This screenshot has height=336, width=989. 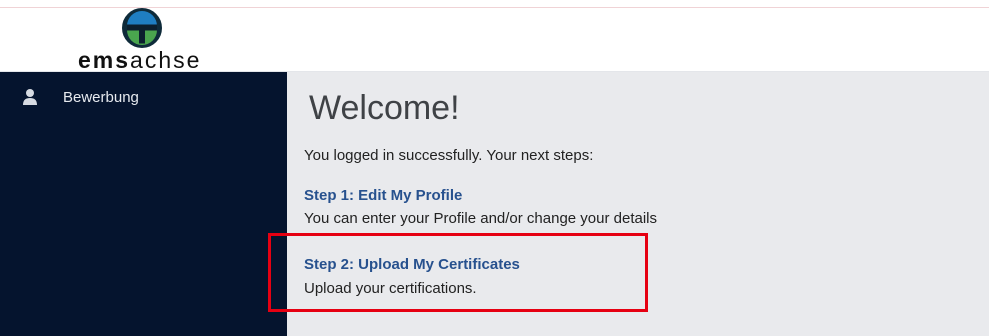 What do you see at coordinates (166, 60) in the screenshot?
I see `logo-wordmark-light: achse` at bounding box center [166, 60].